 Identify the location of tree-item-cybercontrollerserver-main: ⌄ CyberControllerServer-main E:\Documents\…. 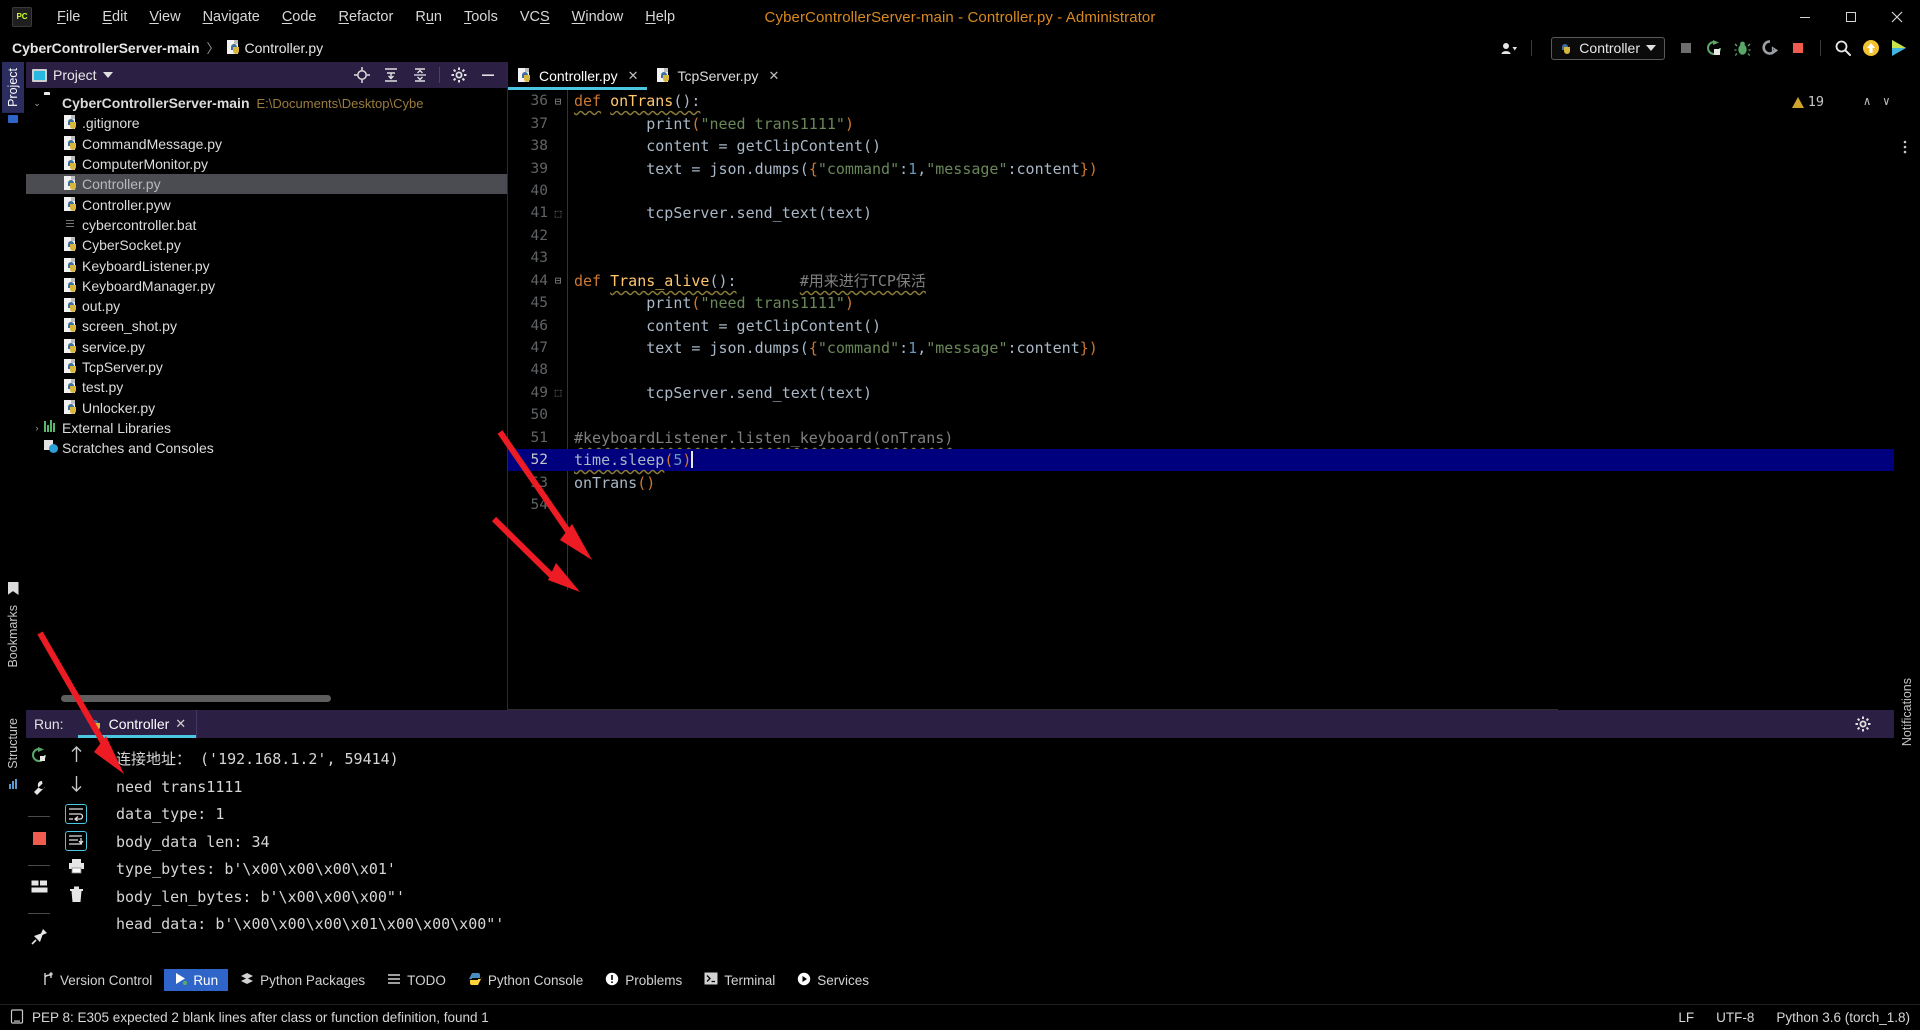
(266, 103).